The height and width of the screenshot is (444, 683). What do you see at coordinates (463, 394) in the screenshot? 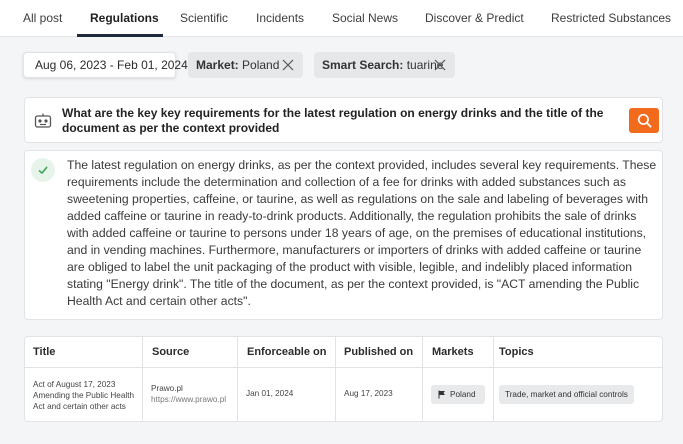
I see `market-badge-label: Poland` at bounding box center [463, 394].